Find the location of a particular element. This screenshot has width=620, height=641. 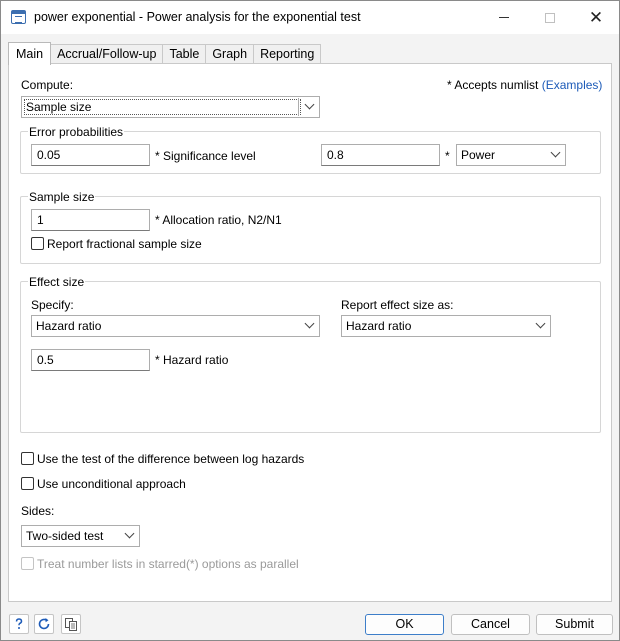

submit-button: Submit is located at coordinates (574, 624).